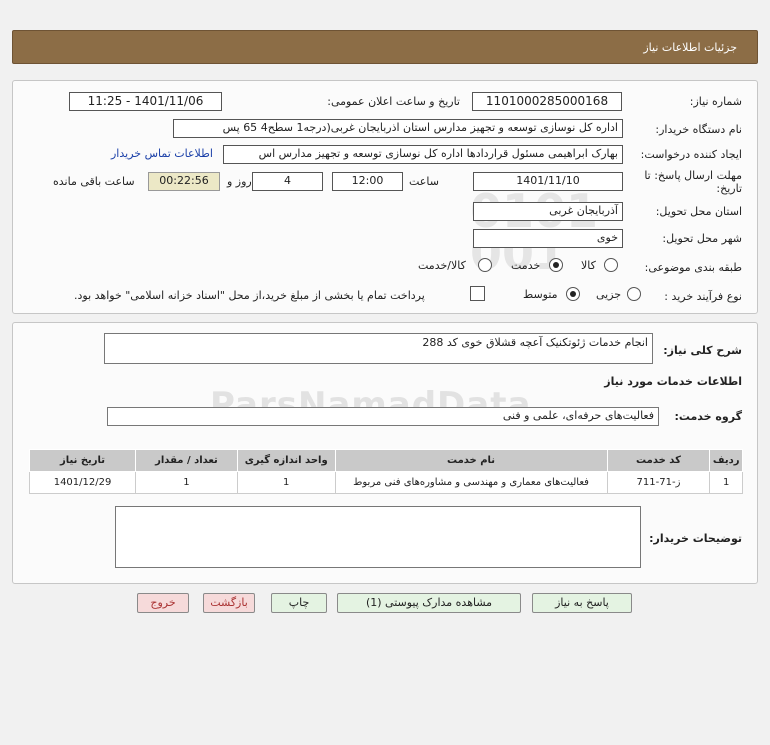 The height and width of the screenshot is (745, 770). Describe the element at coordinates (162, 153) in the screenshot. I see `buyer-contact-link: اطلاعات تماس خریدار` at that location.